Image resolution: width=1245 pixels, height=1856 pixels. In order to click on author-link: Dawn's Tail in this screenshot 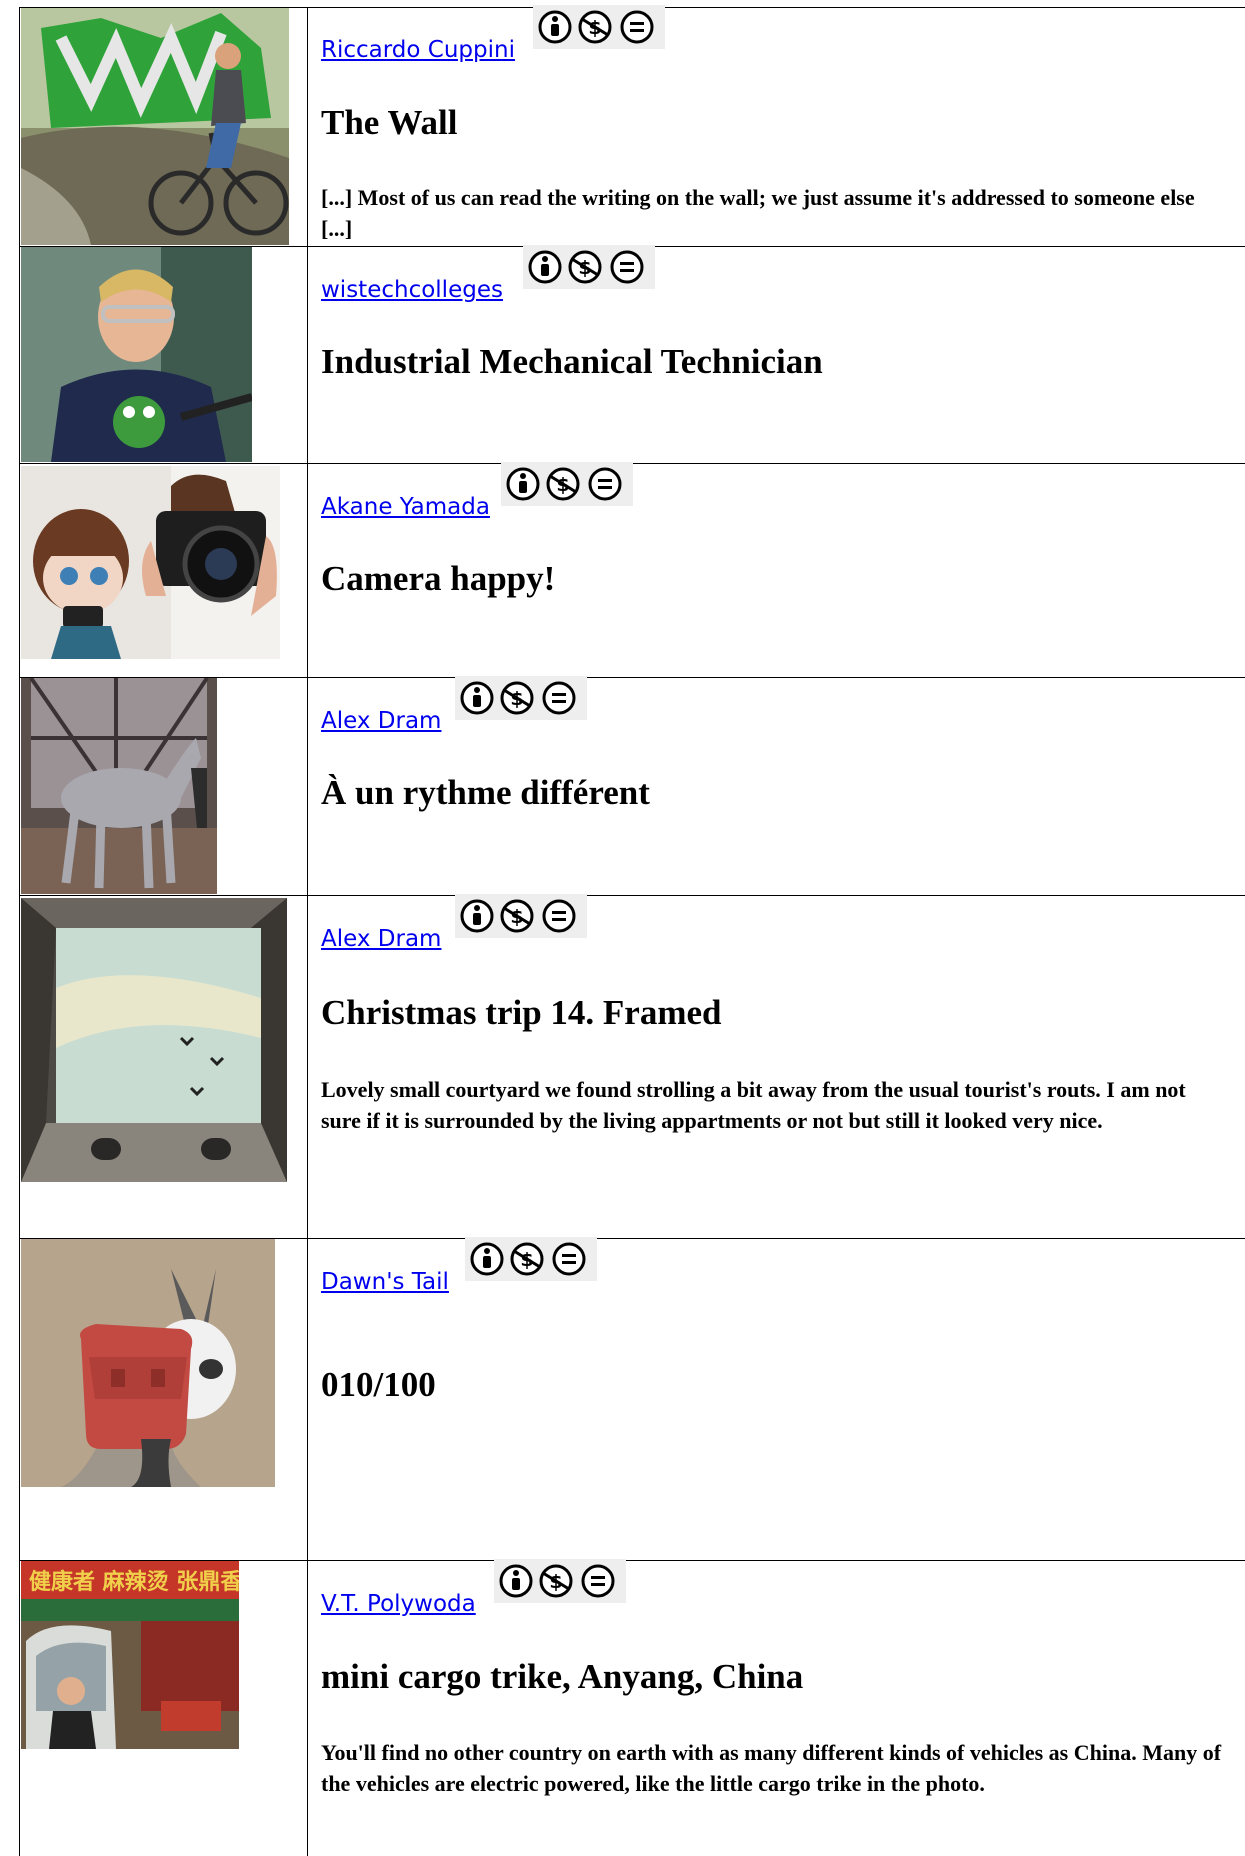, I will do `click(385, 1282)`.